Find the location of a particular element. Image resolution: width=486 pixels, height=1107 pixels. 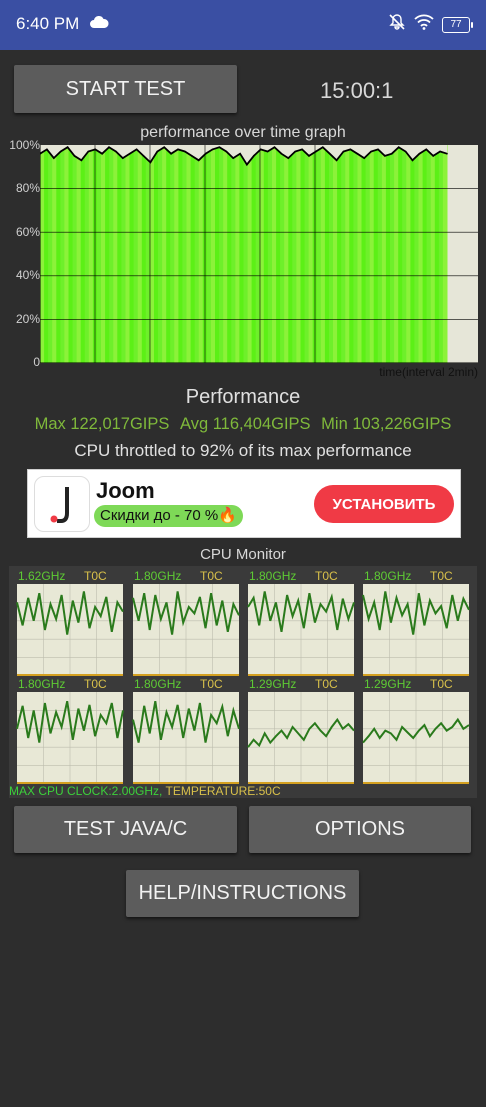

cpu-temperature: TEMPERATURE:50C is located at coordinates (223, 791).